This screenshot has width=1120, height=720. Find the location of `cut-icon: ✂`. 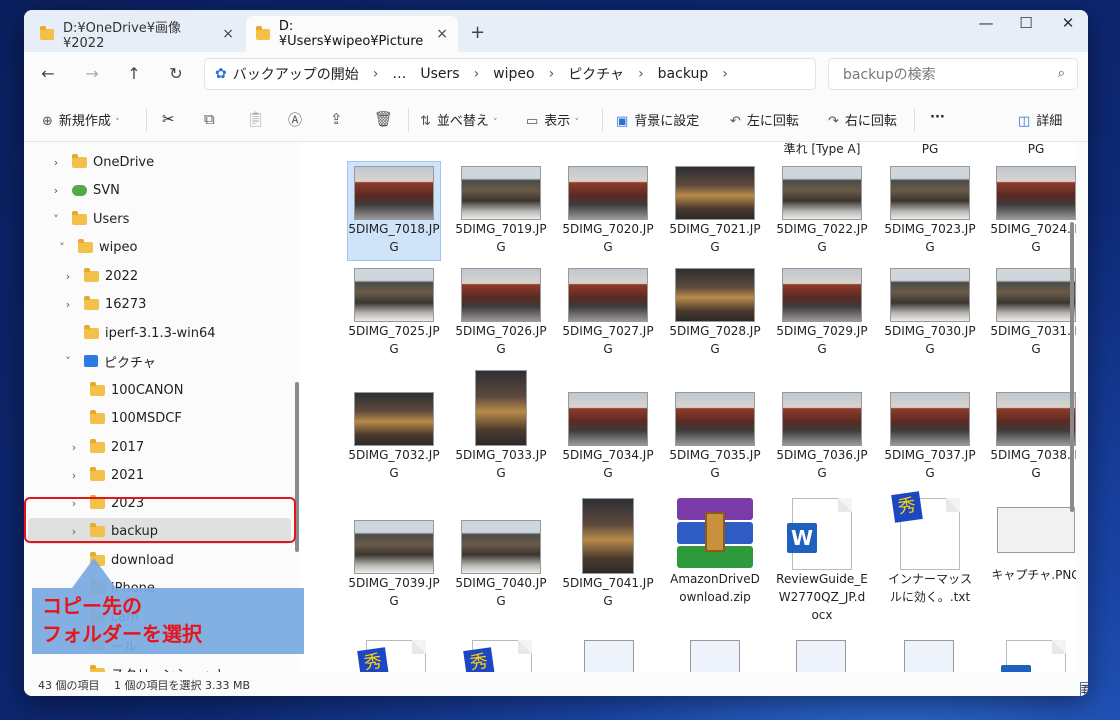

cut-icon: ✂ is located at coordinates (168, 119).